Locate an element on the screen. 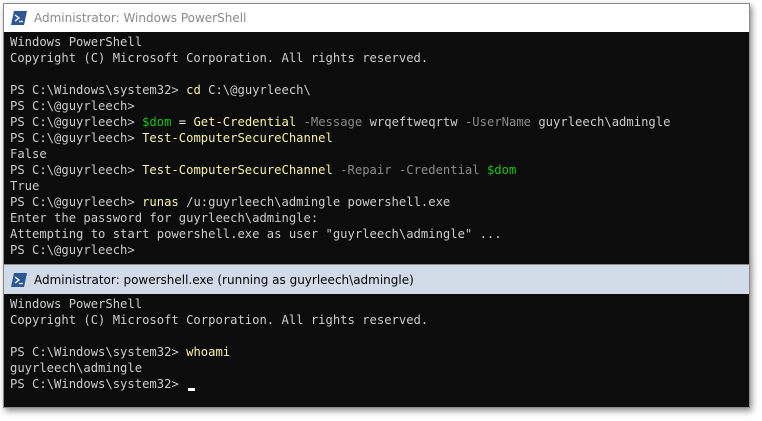 The height and width of the screenshot is (421, 762). console-text: /u:guyrleech\admingle powershell.exe is located at coordinates (314, 202).